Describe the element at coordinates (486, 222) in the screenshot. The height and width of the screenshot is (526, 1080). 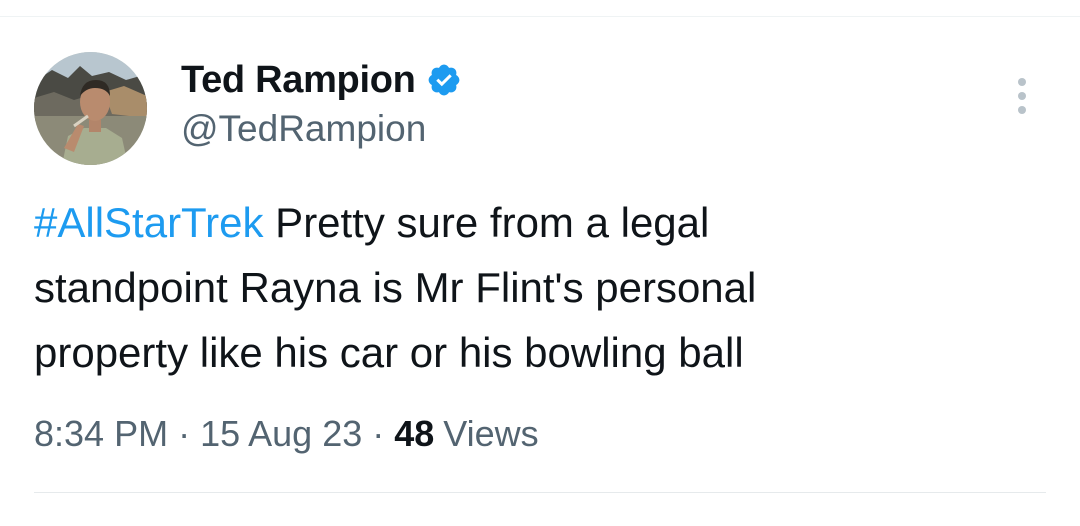
I see `tweet-line-1-text: Pretty sure from a legal` at that location.